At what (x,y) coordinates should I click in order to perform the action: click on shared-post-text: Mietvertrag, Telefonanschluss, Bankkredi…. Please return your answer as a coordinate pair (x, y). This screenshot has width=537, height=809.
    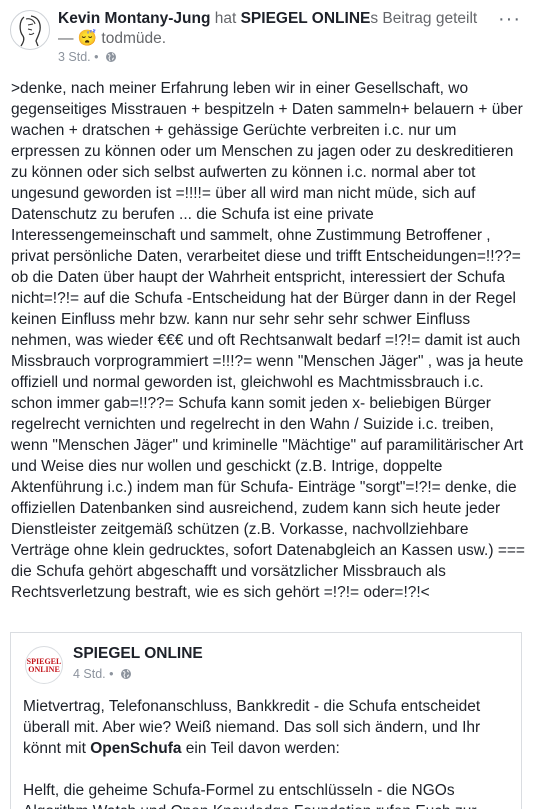
    Looking at the image, I should click on (268, 752).